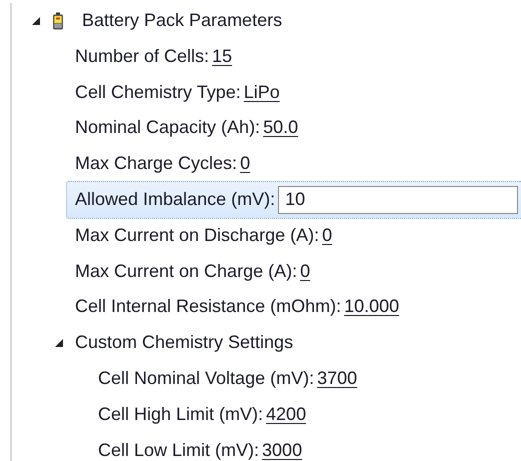 The height and width of the screenshot is (461, 521). I want to click on field-label: Cell Chemistry Type:, so click(158, 92).